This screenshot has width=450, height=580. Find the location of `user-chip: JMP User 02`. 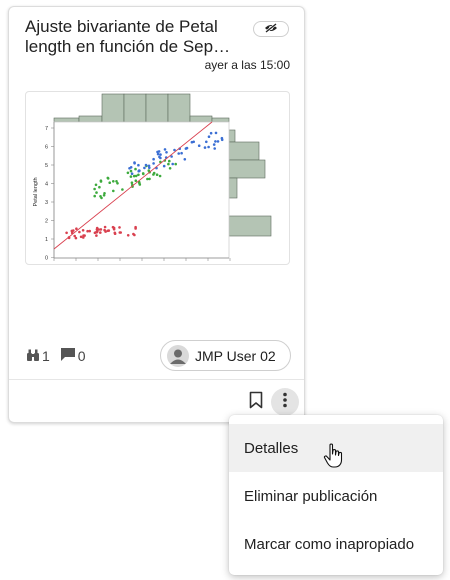

user-chip: JMP User 02 is located at coordinates (225, 355).